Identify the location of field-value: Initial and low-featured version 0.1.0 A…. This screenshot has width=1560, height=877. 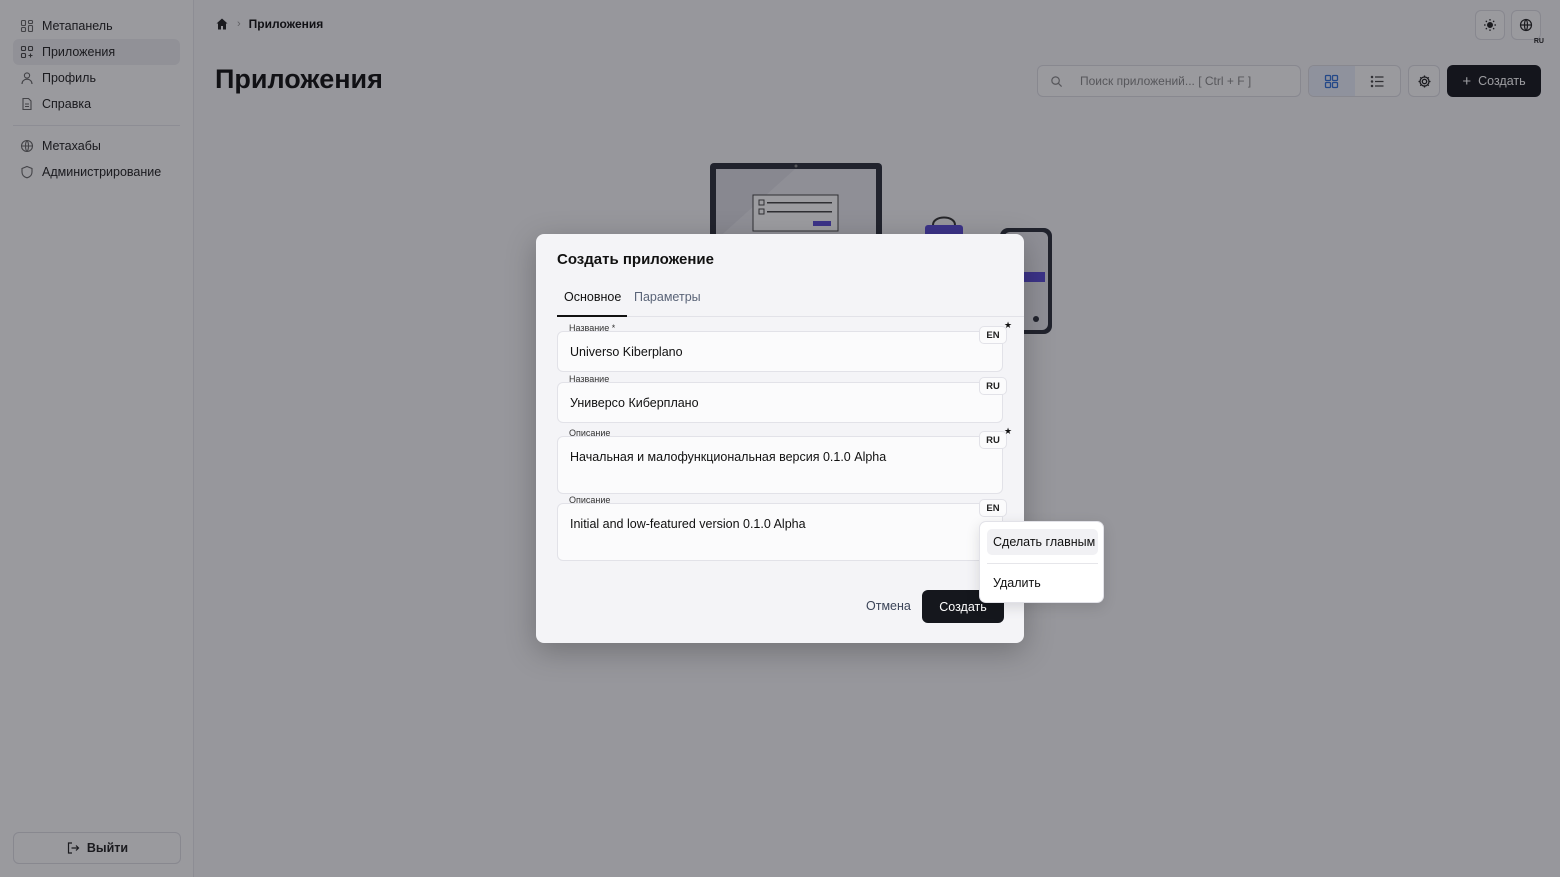
(688, 524).